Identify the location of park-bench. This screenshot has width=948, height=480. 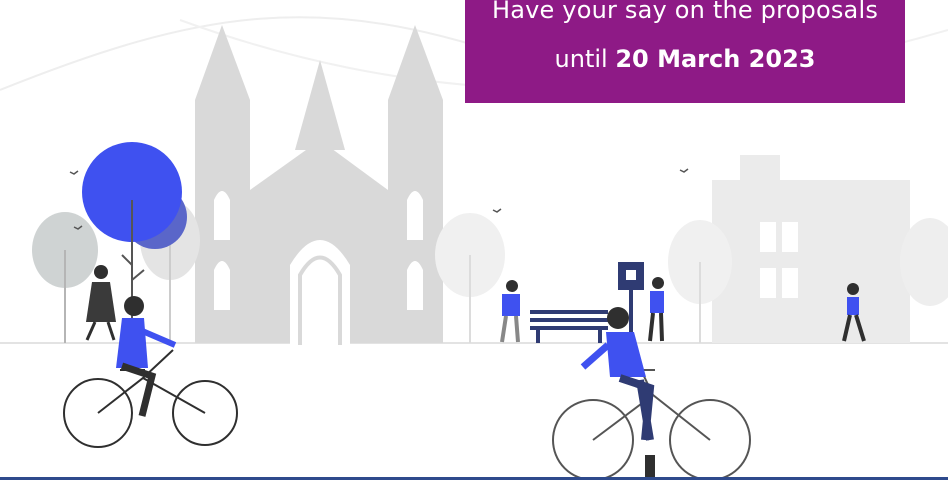
(569, 326).